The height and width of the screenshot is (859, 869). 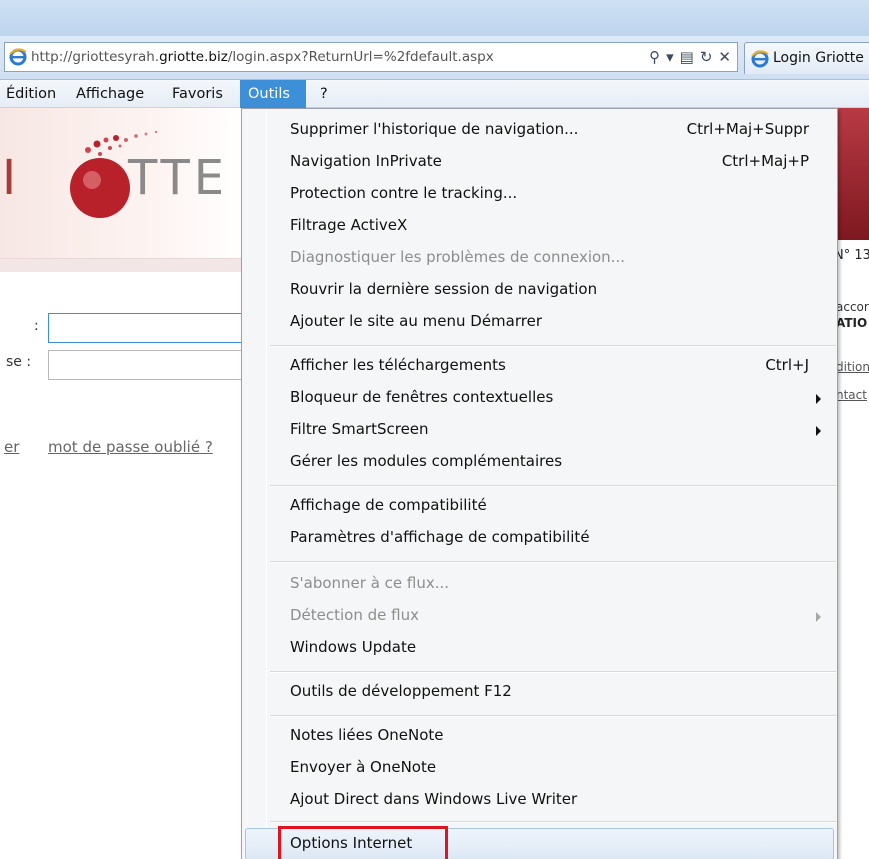 I want to click on side-link: ntact, so click(x=852, y=395).